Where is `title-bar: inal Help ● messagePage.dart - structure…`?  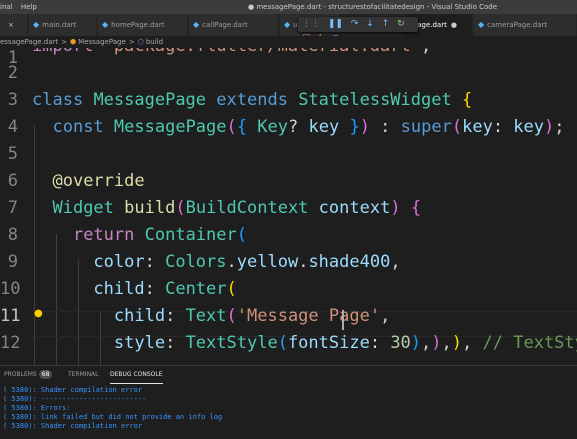 title-bar: inal Help ● messagePage.dart - structure… is located at coordinates (288, 7).